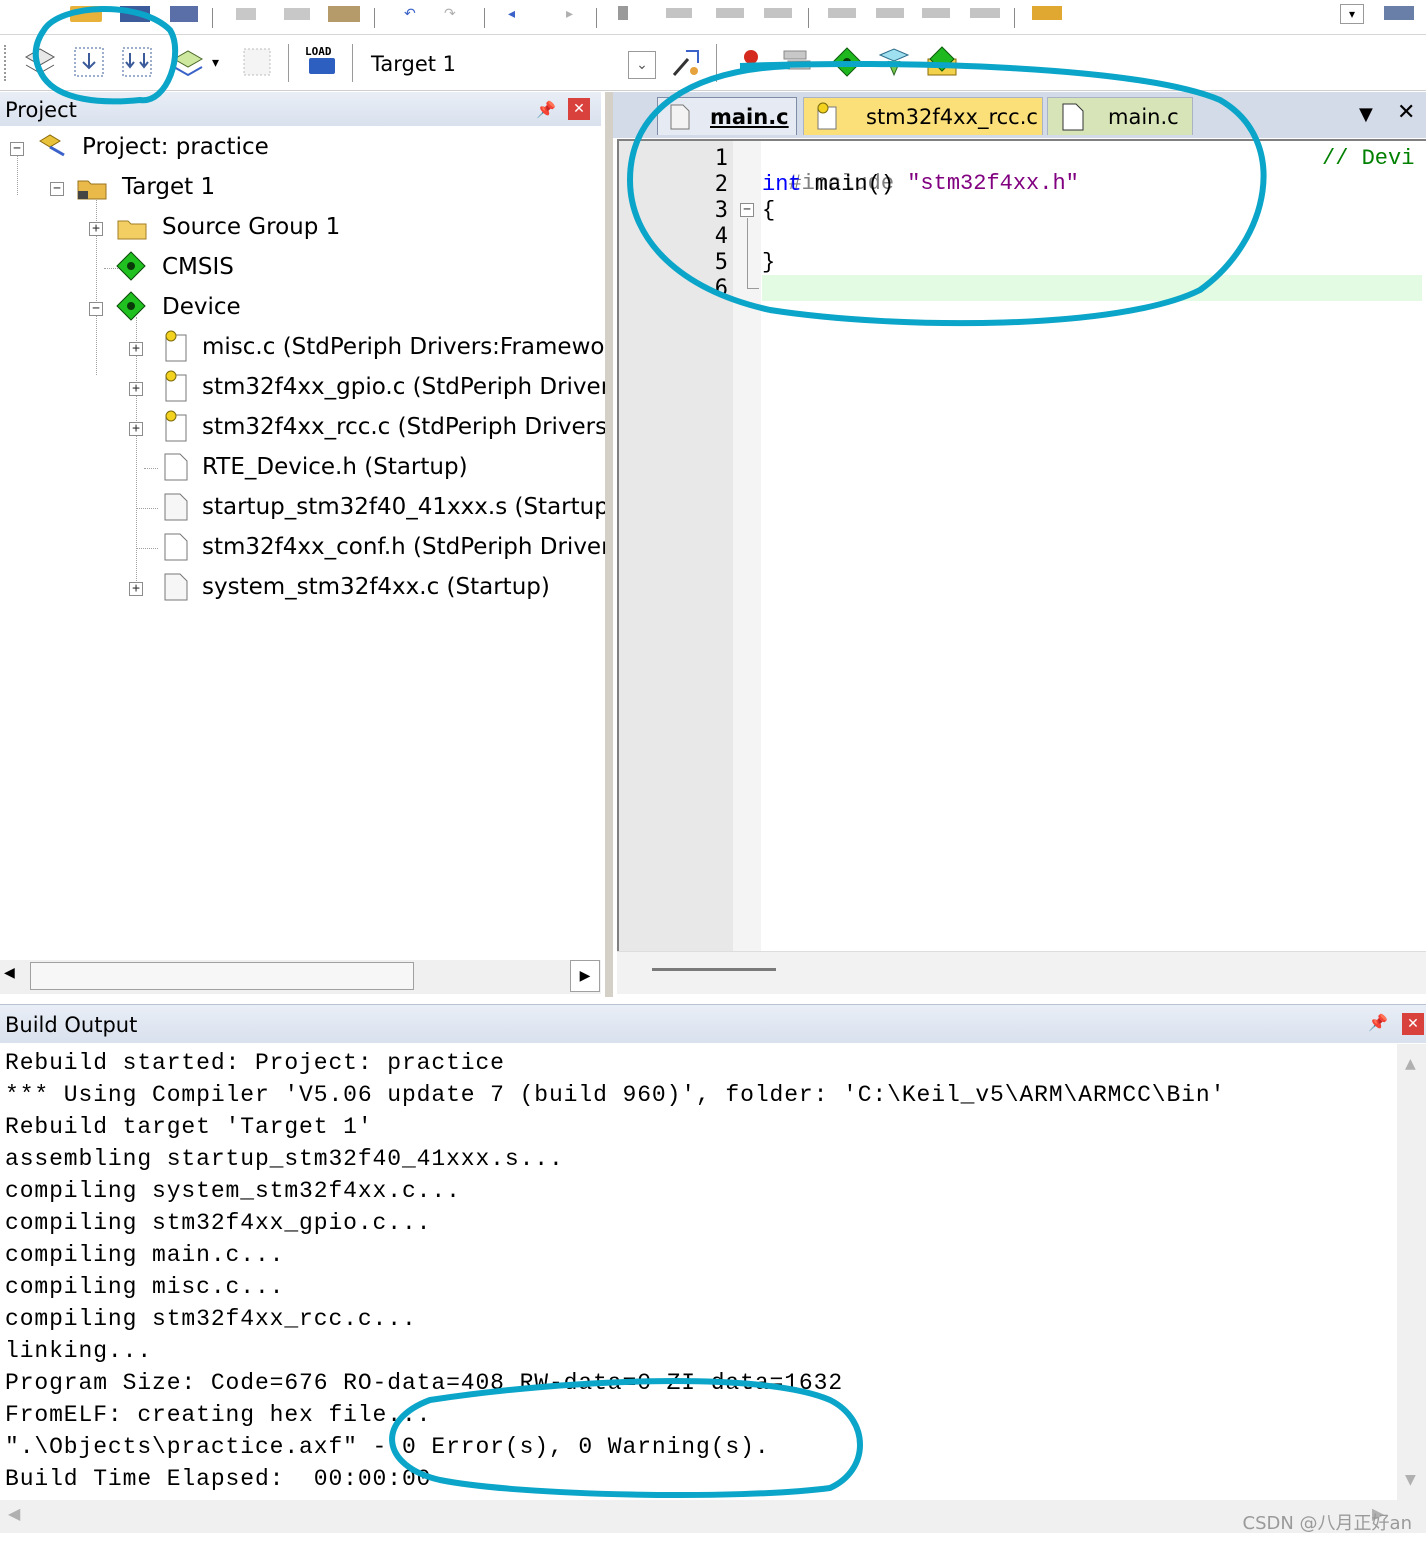 This screenshot has height=1543, width=1426. What do you see at coordinates (71, 1025) in the screenshot?
I see `build-output-title: Build Output` at bounding box center [71, 1025].